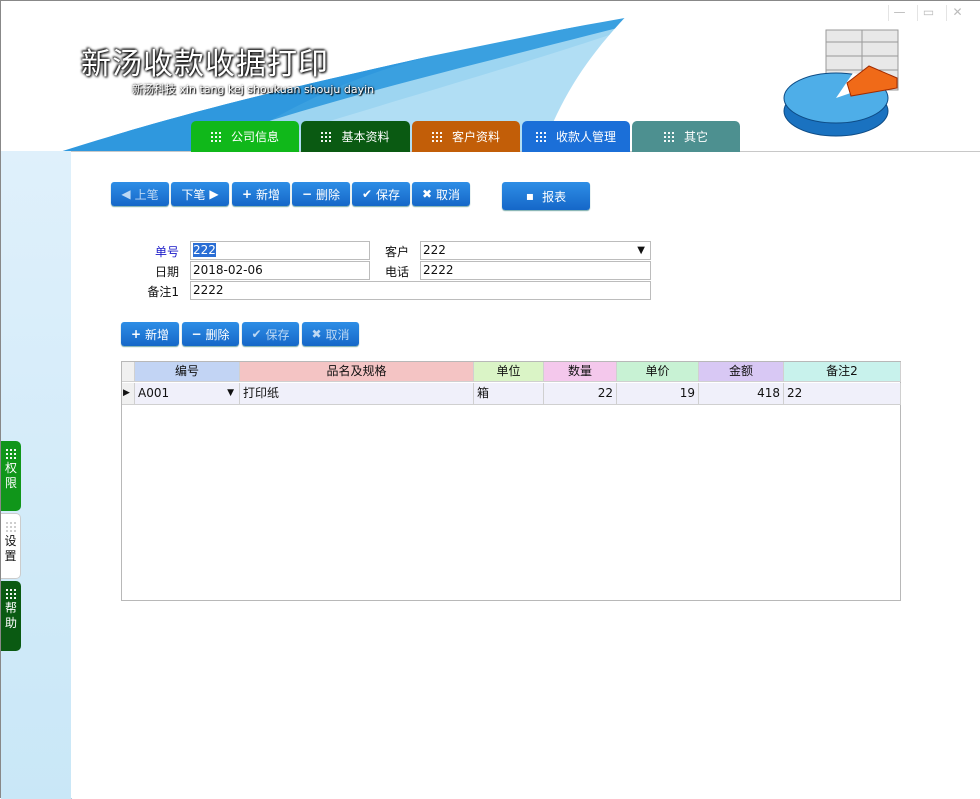 This screenshot has height=799, width=980. I want to click on pie-chart-logo-icon, so click(841, 83).